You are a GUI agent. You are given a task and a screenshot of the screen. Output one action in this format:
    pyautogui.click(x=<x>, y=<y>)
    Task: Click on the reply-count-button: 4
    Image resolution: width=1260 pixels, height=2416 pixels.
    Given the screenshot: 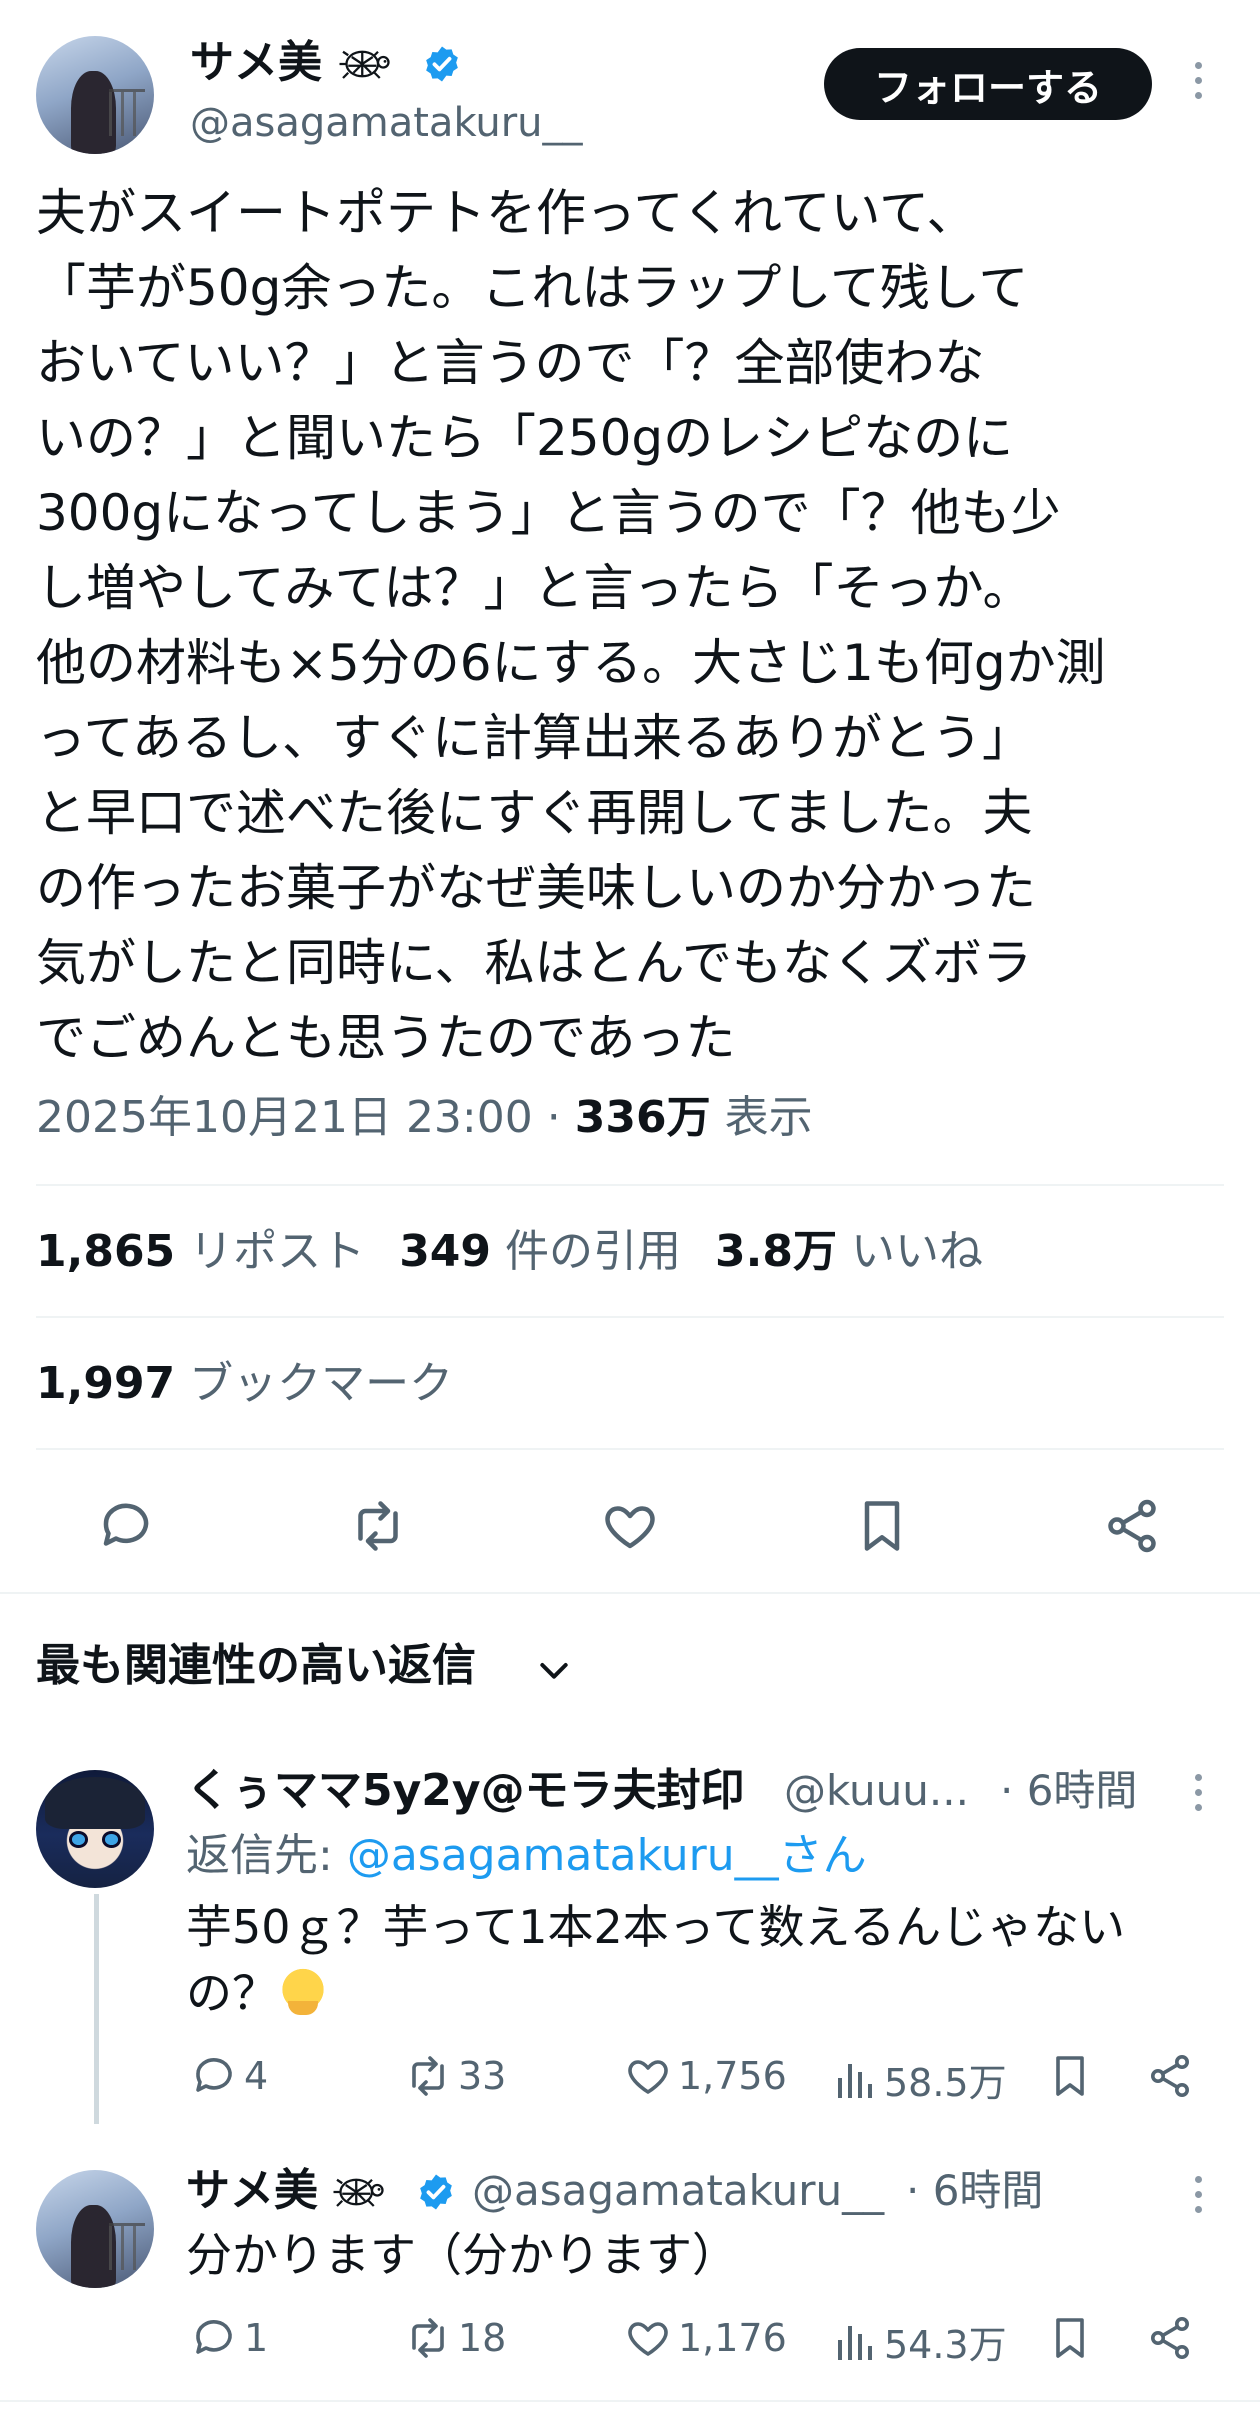 What is the action you would take?
    pyautogui.click(x=229, y=2076)
    